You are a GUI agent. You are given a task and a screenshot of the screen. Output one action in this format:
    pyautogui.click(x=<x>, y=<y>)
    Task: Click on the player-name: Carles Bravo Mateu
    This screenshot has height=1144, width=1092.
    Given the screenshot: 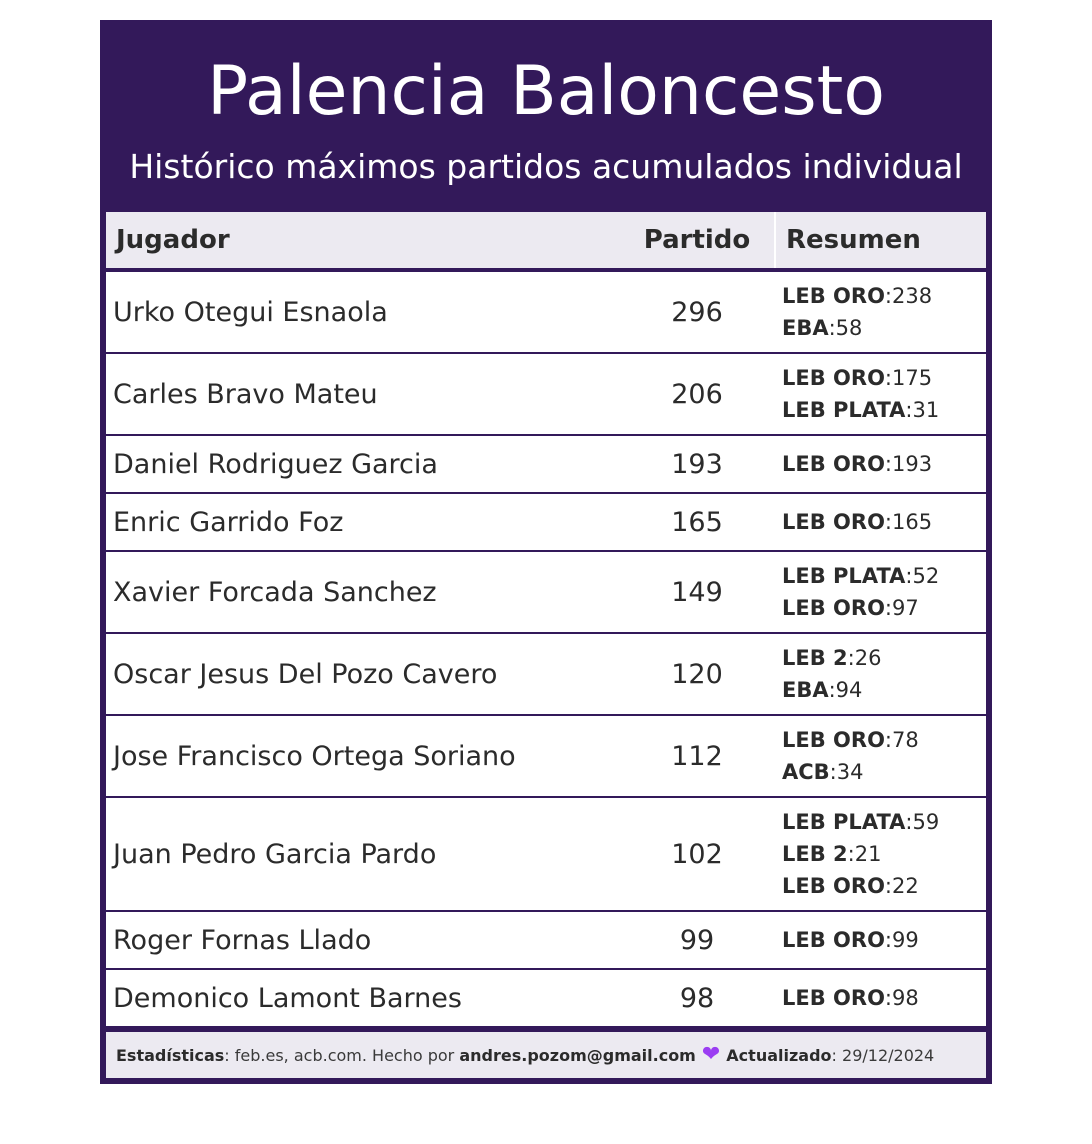 What is the action you would take?
    pyautogui.click(x=245, y=394)
    